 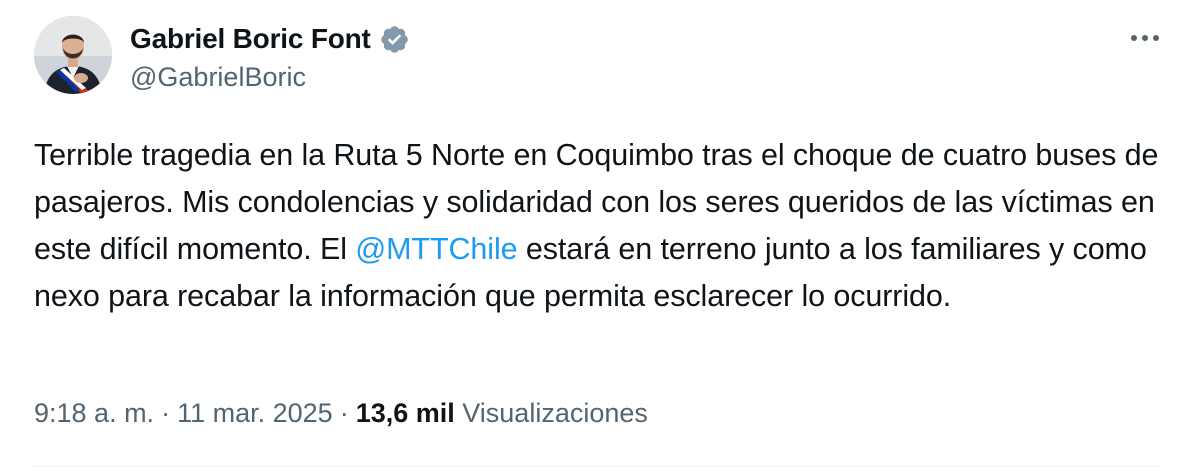 What do you see at coordinates (598, 466) in the screenshot?
I see `divider` at bounding box center [598, 466].